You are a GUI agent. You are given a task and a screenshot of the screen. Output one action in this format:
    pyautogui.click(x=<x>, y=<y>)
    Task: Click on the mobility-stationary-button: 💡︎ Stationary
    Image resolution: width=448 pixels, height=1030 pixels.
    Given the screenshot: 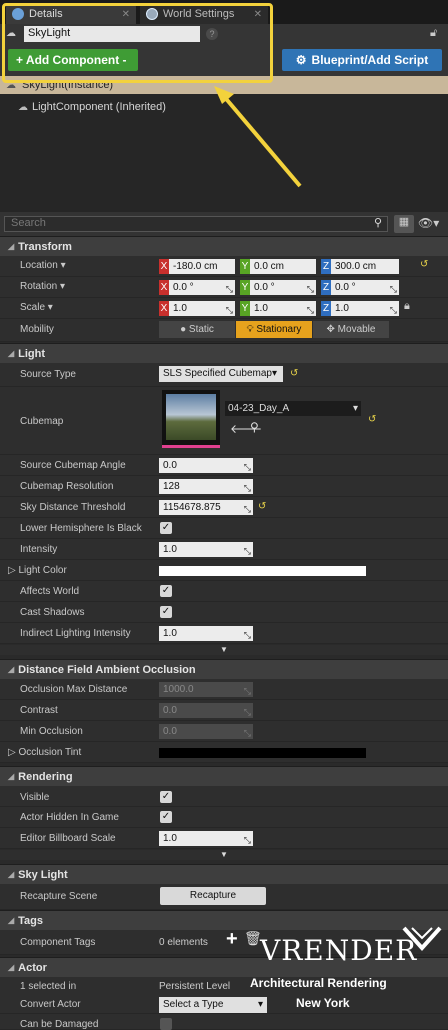 What is the action you would take?
    pyautogui.click(x=274, y=329)
    